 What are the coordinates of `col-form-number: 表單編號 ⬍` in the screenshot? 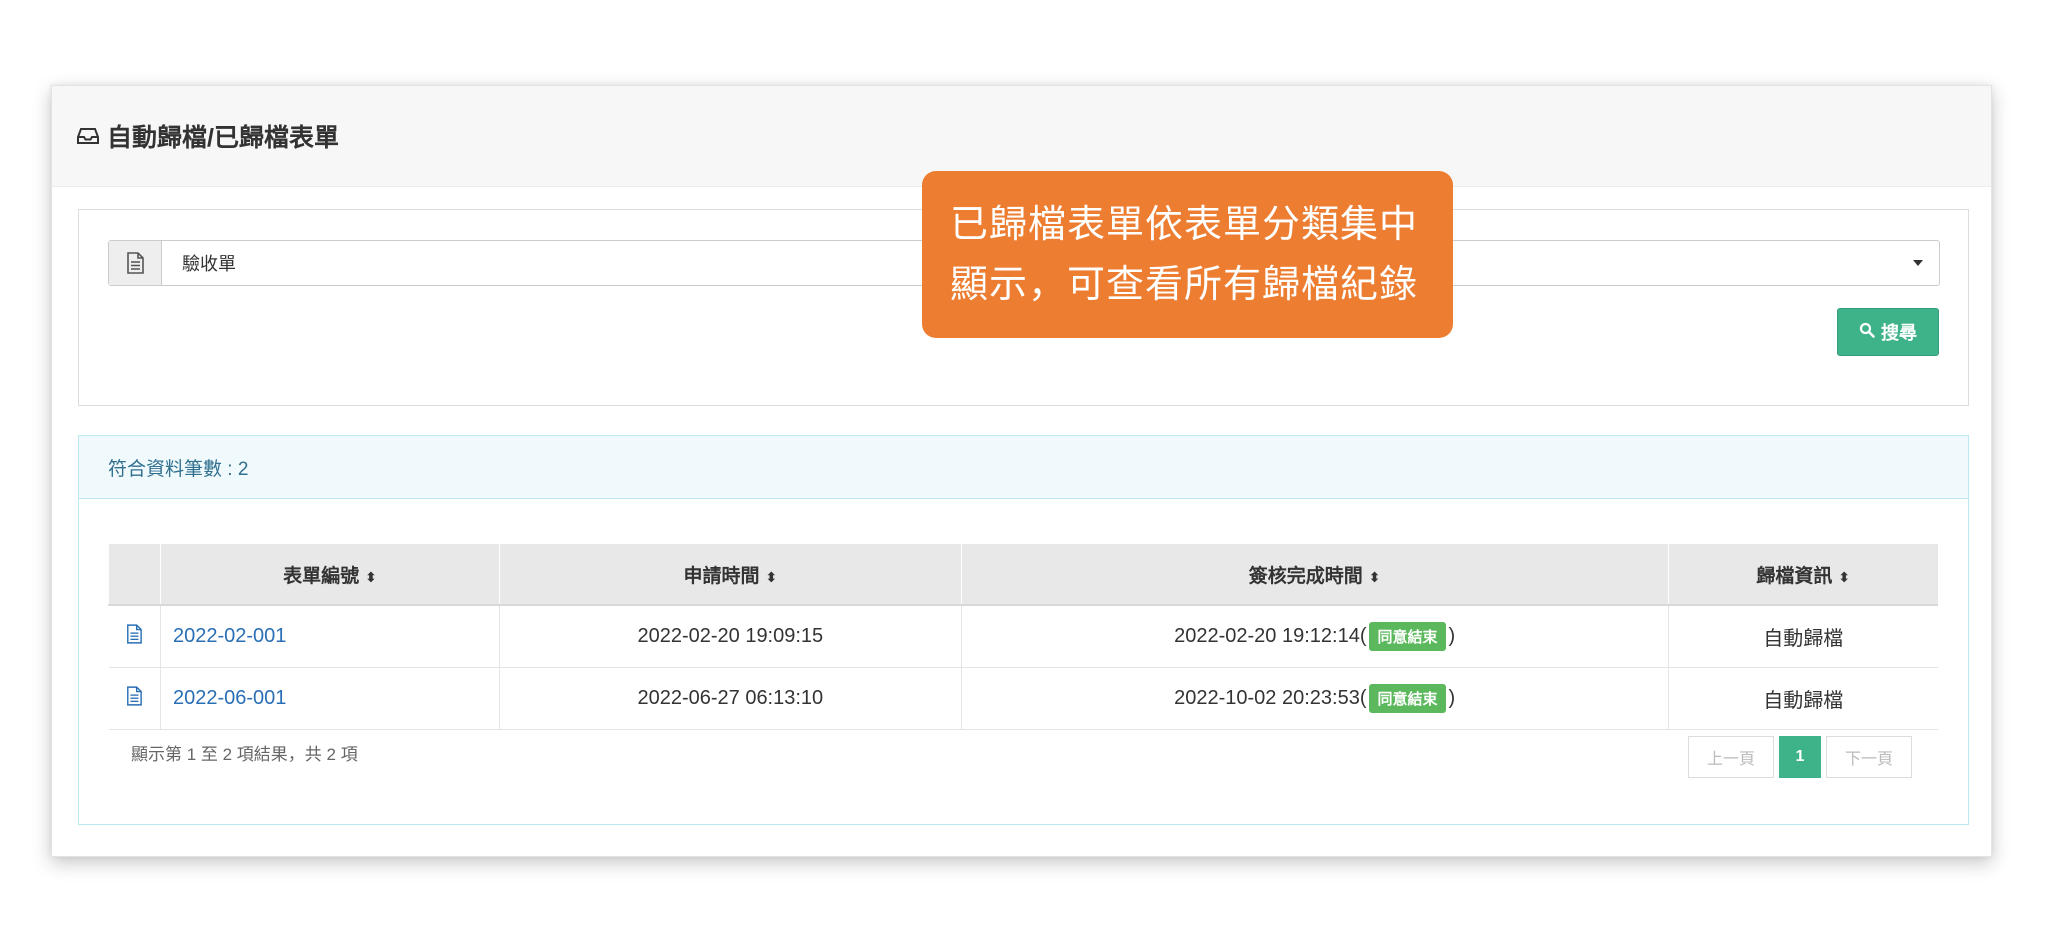 It's located at (329, 575).